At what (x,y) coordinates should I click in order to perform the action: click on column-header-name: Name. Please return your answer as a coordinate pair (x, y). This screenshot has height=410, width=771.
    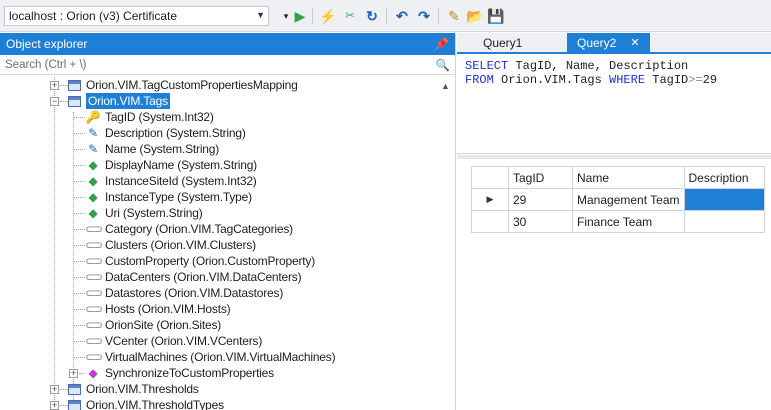
    Looking at the image, I should click on (628, 177).